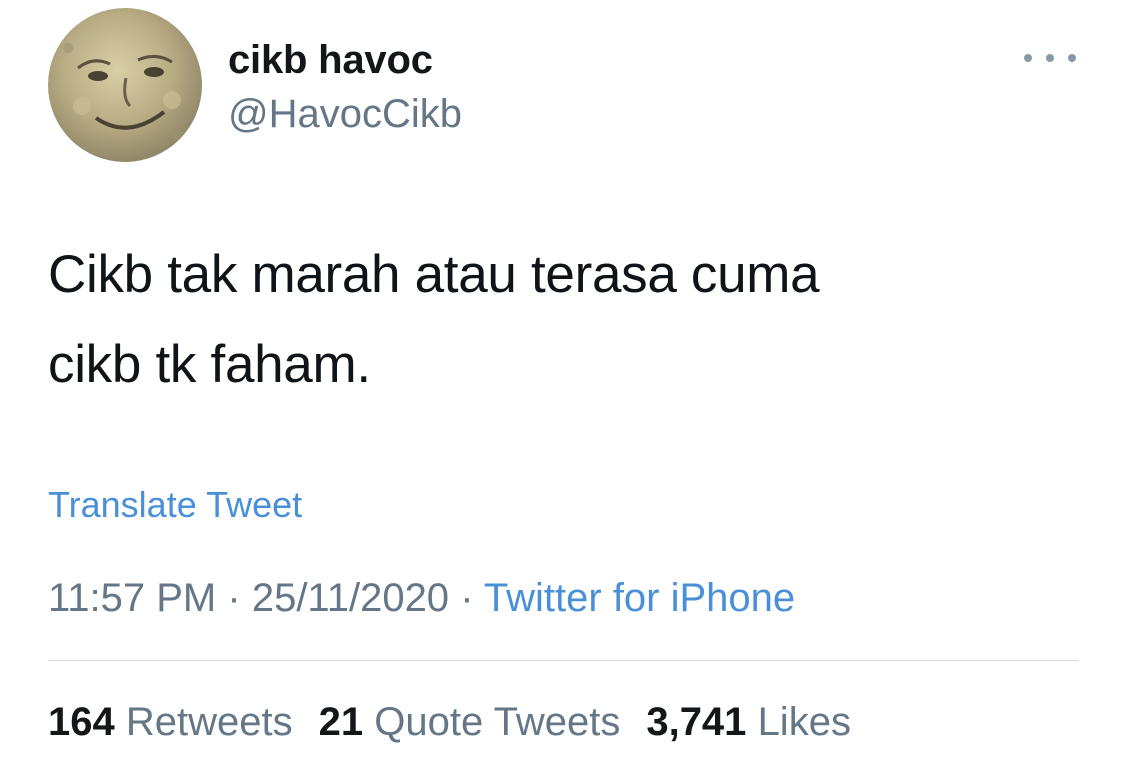 This screenshot has height=762, width=1125. I want to click on likes-stat: 3,741 Likes, so click(748, 722).